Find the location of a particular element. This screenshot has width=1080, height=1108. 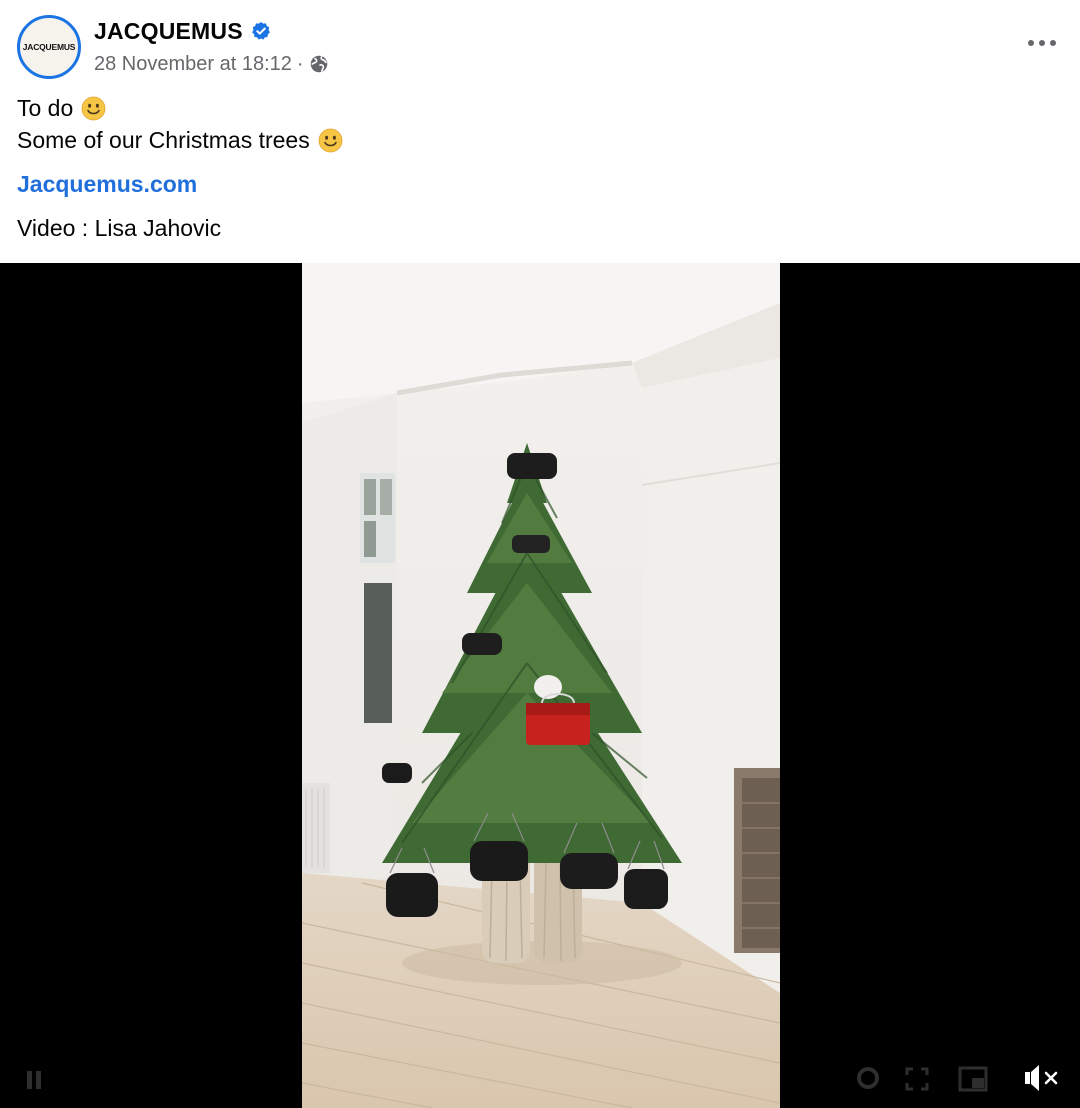

play-pause-button is located at coordinates (34, 1080).